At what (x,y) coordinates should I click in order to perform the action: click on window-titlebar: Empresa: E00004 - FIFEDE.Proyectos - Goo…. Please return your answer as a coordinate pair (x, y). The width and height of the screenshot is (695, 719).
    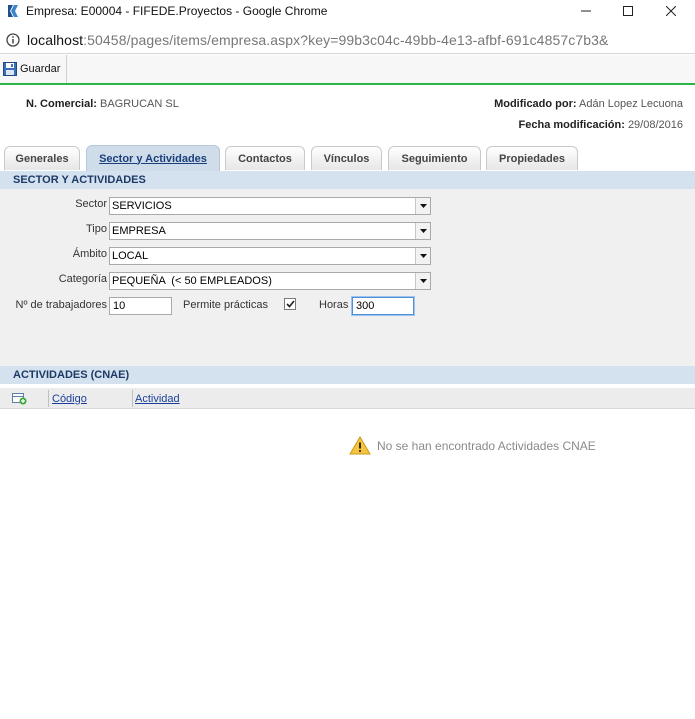
    Looking at the image, I should click on (347, 11).